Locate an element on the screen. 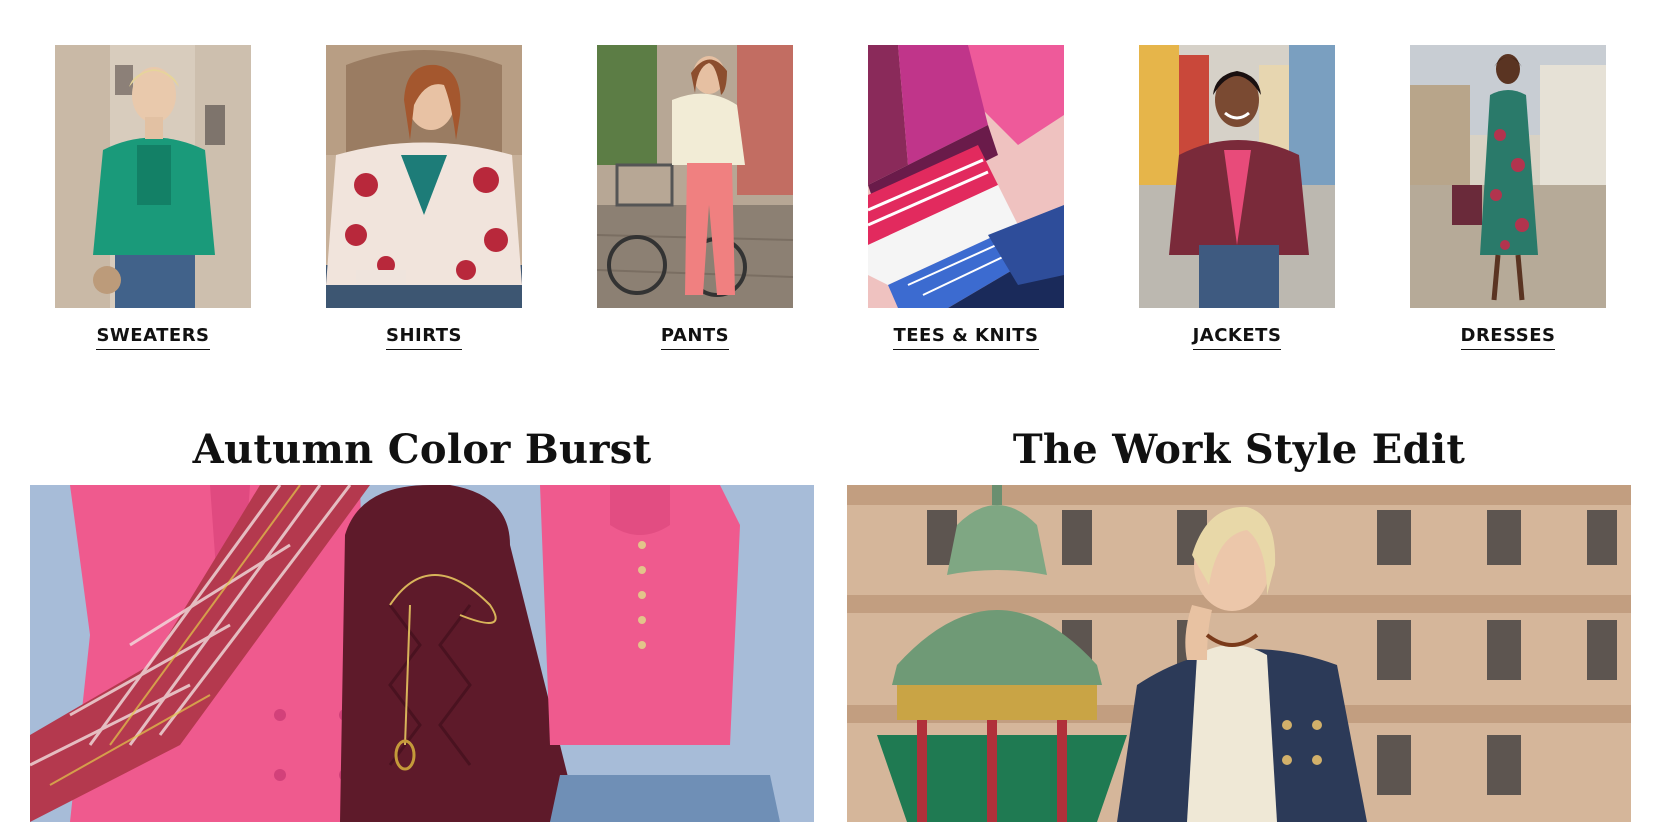 Image resolution: width=1657 pixels, height=822 pixels. category-sweaters-label: SWEATERS is located at coordinates (153, 338).